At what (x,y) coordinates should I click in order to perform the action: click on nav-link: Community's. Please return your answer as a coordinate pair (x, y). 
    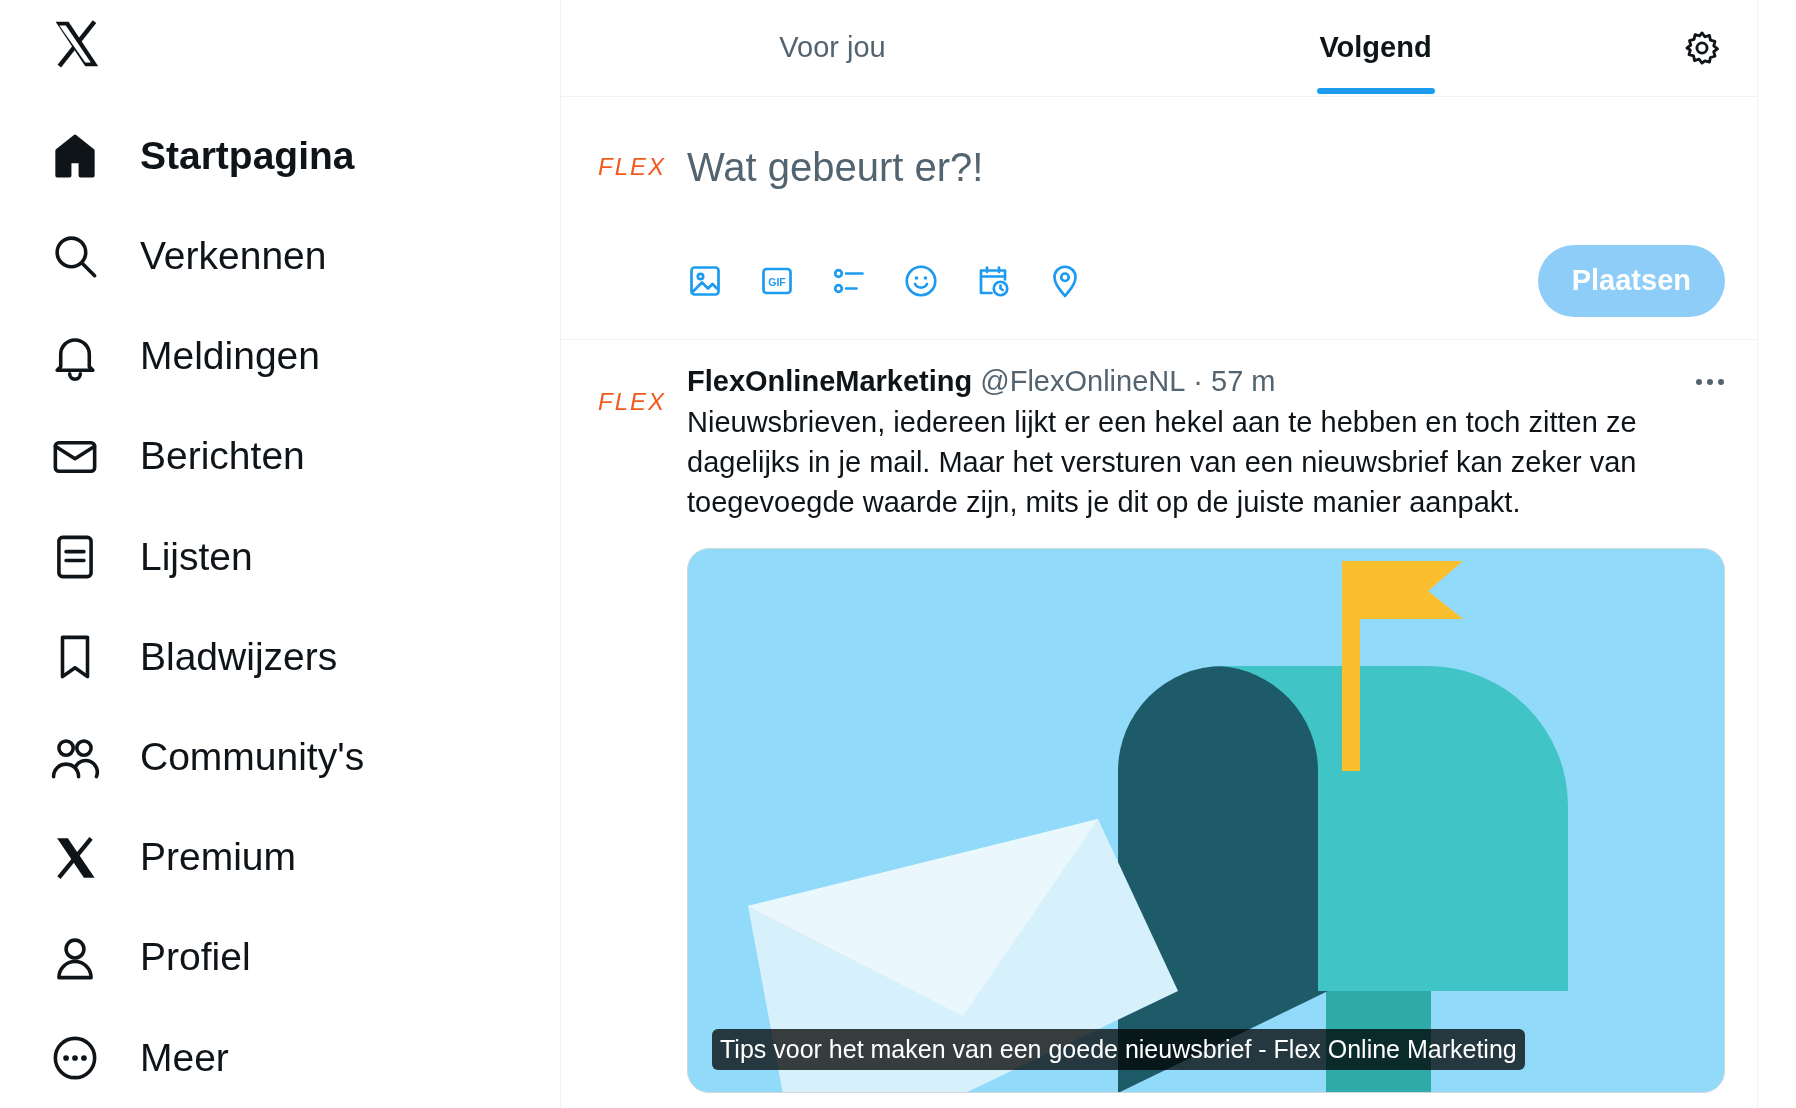
    Looking at the image, I should click on (305, 757).